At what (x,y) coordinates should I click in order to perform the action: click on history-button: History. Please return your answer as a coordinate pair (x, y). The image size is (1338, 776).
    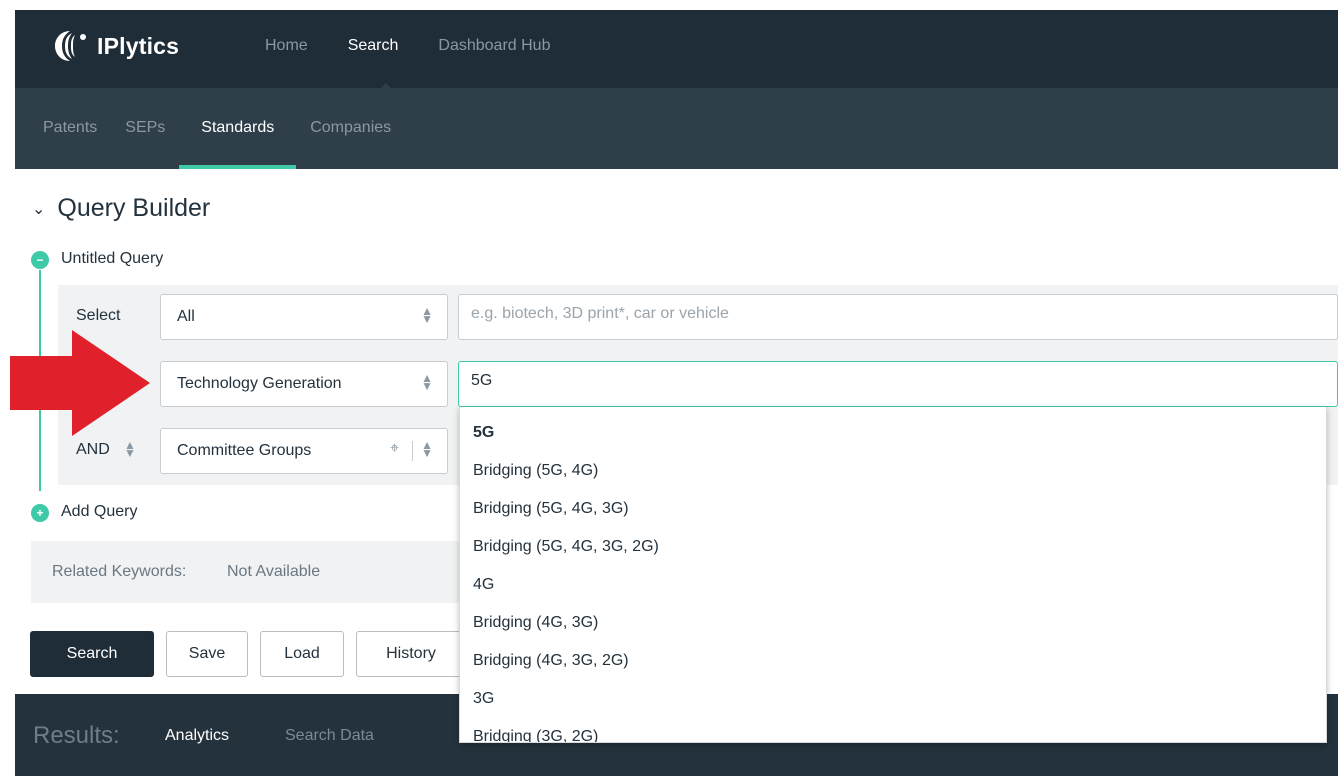
    Looking at the image, I should click on (411, 654).